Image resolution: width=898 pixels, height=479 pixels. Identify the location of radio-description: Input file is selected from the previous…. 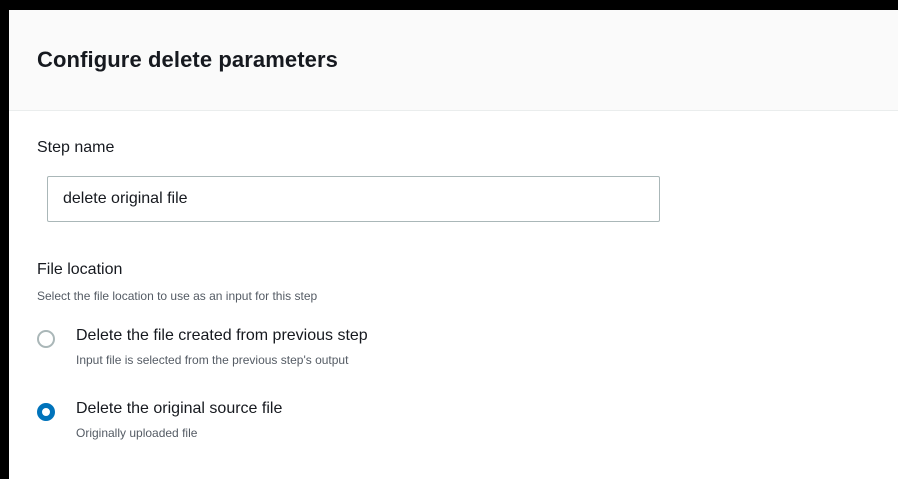
(212, 360).